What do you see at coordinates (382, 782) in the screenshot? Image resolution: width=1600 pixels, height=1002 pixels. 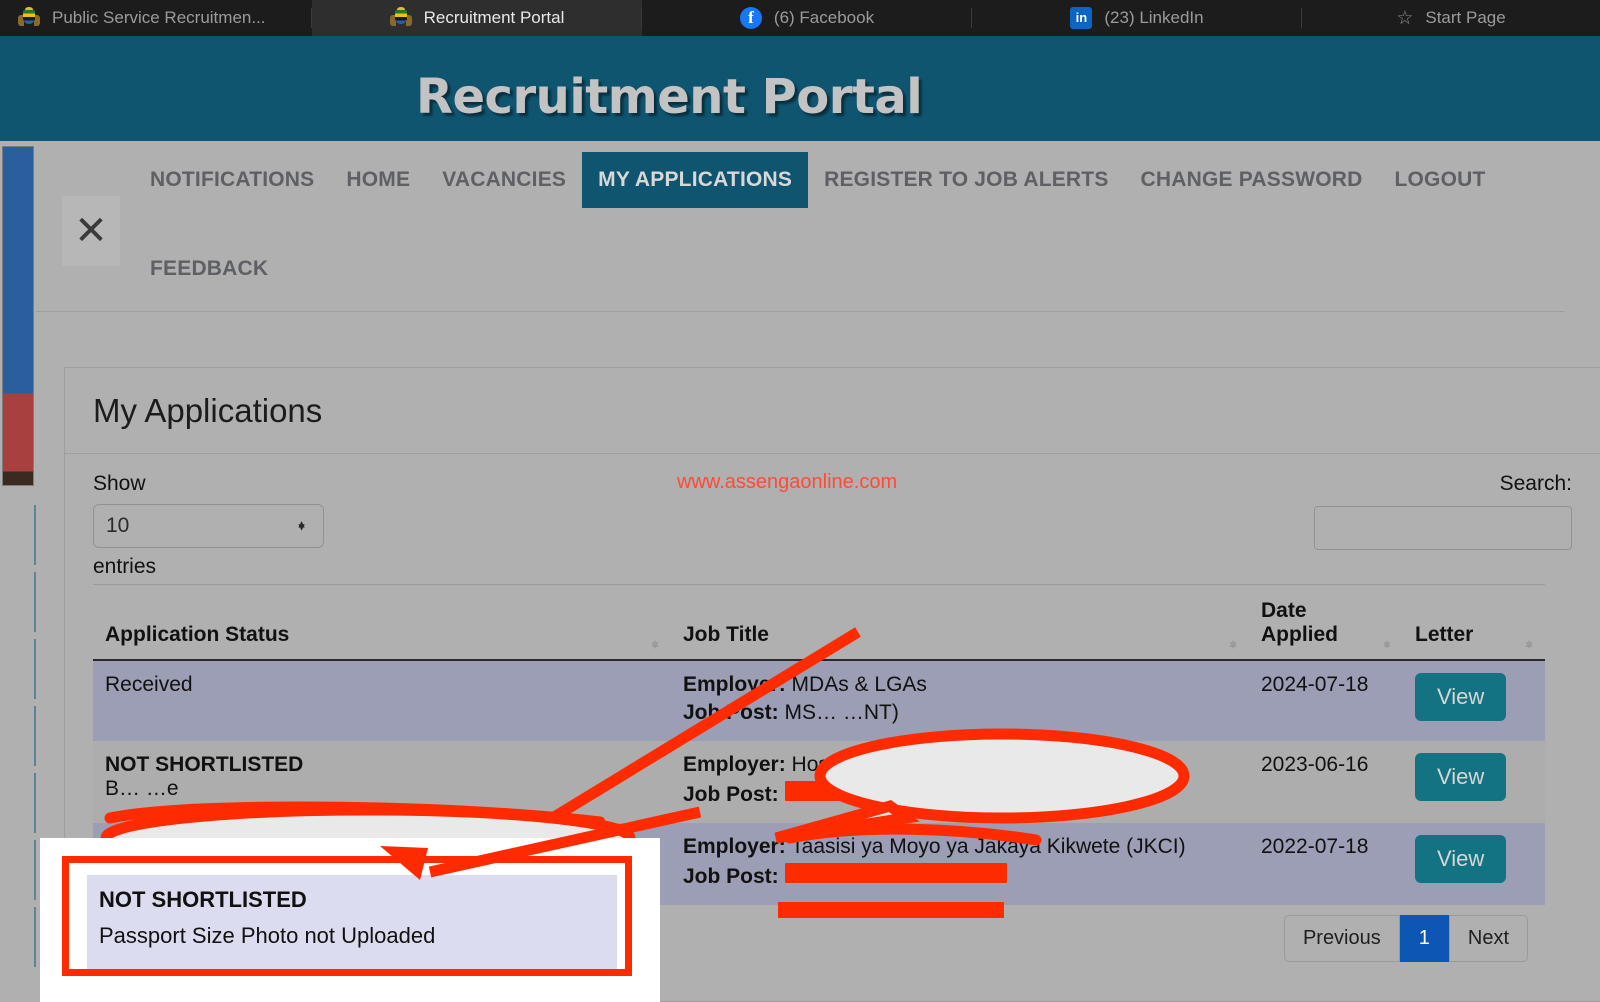 I see `cell-application-status: NOT SHORTLISTED B… …e` at bounding box center [382, 782].